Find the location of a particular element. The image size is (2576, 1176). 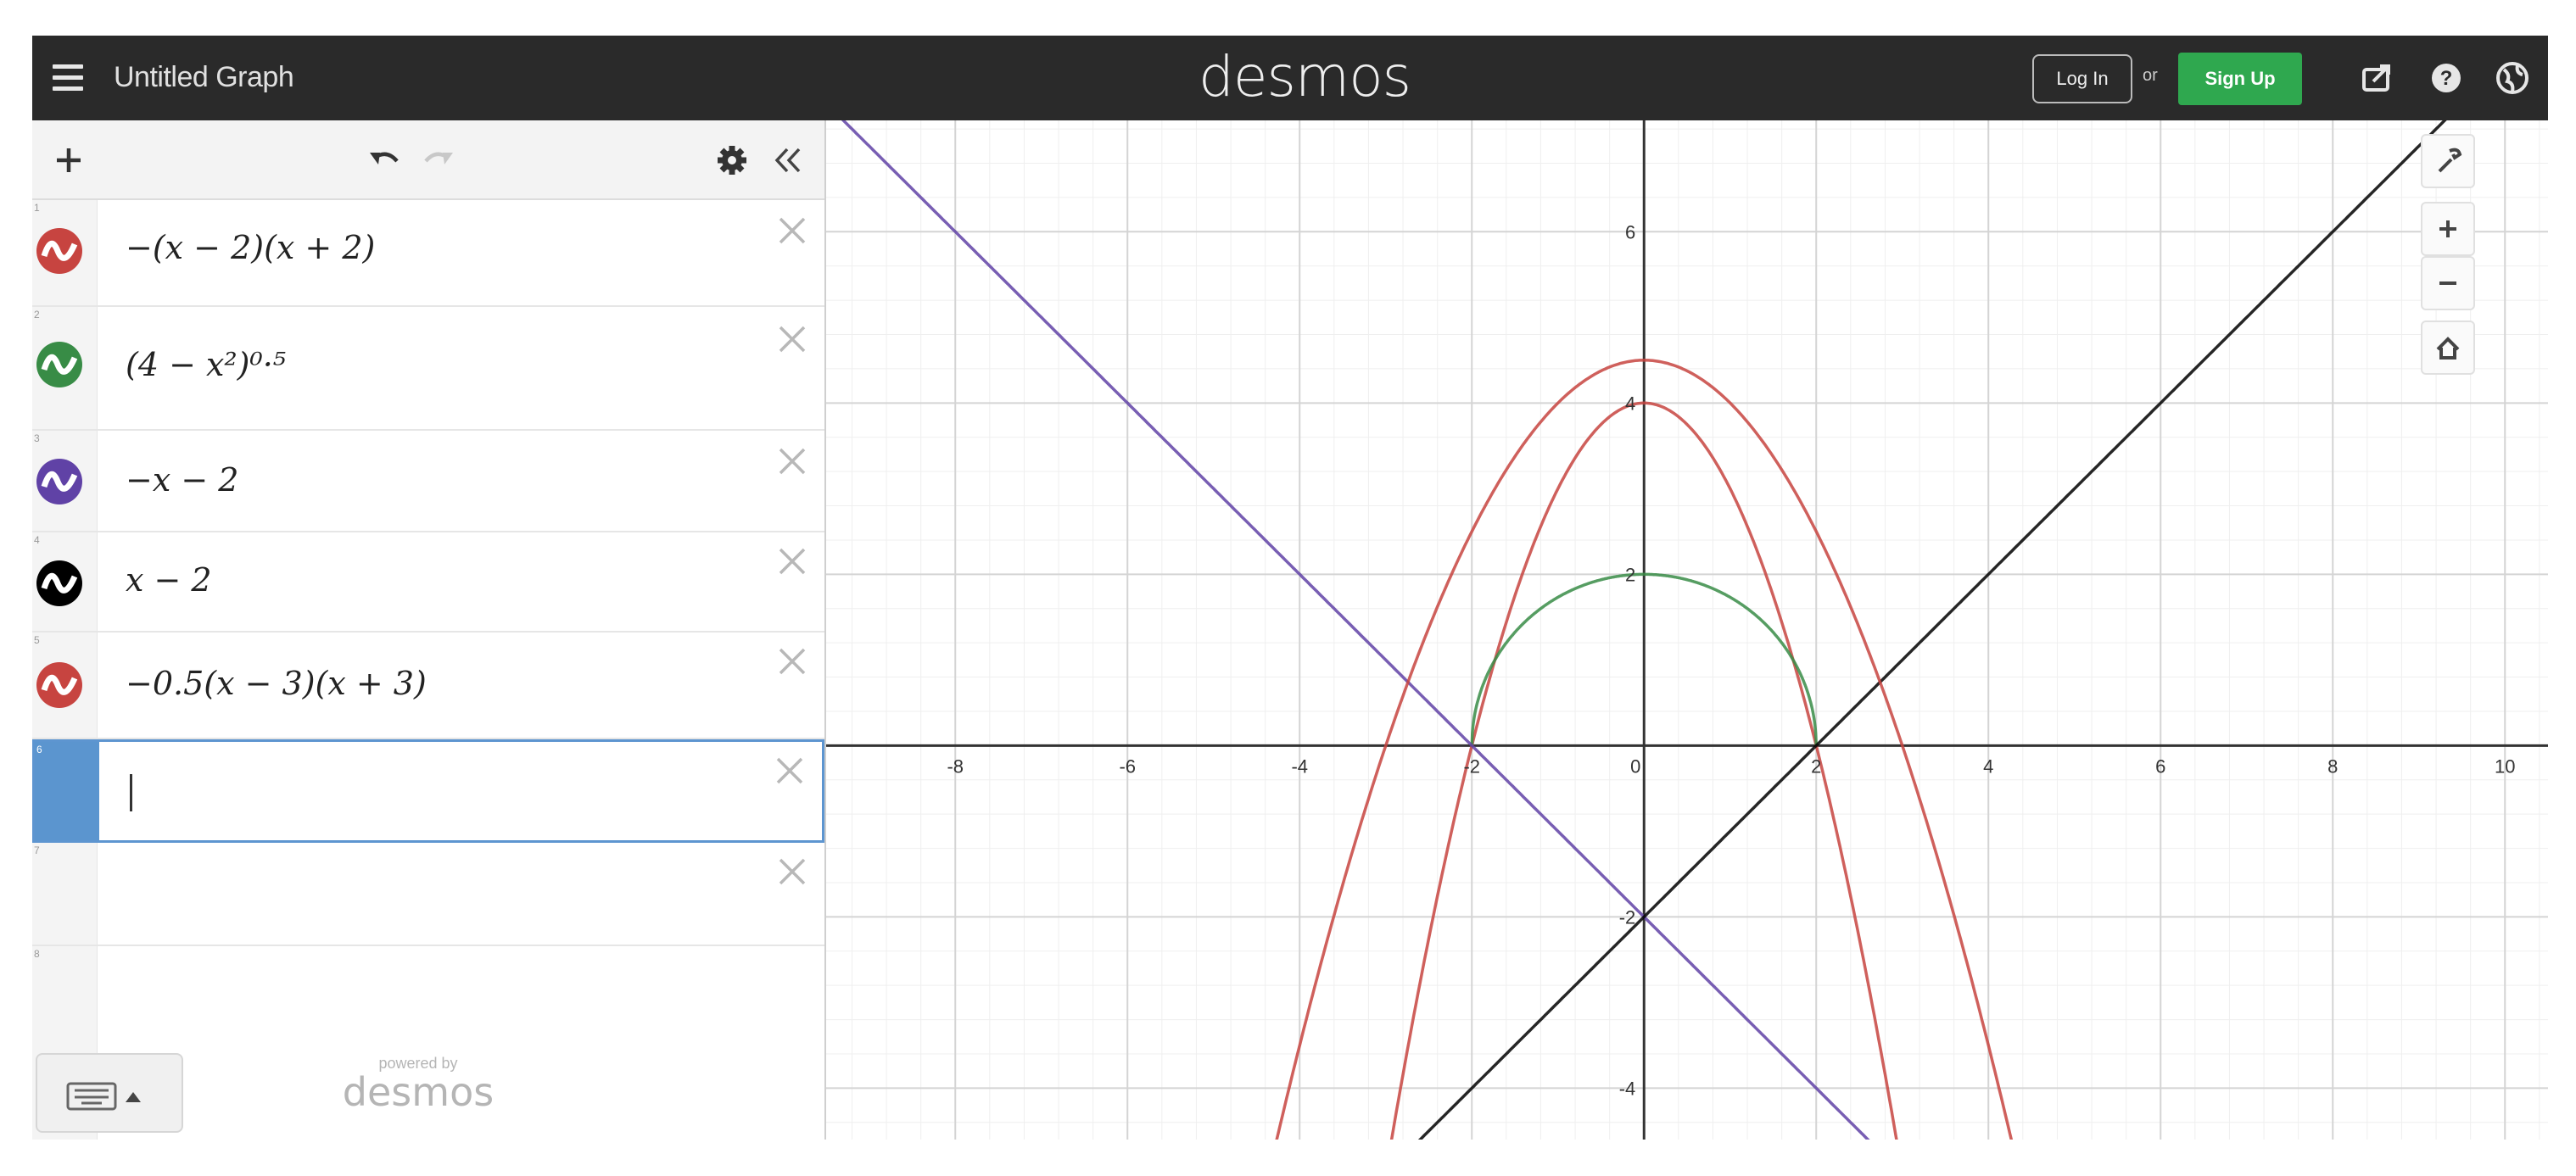

x-tick-label: -4 is located at coordinates (1299, 766).